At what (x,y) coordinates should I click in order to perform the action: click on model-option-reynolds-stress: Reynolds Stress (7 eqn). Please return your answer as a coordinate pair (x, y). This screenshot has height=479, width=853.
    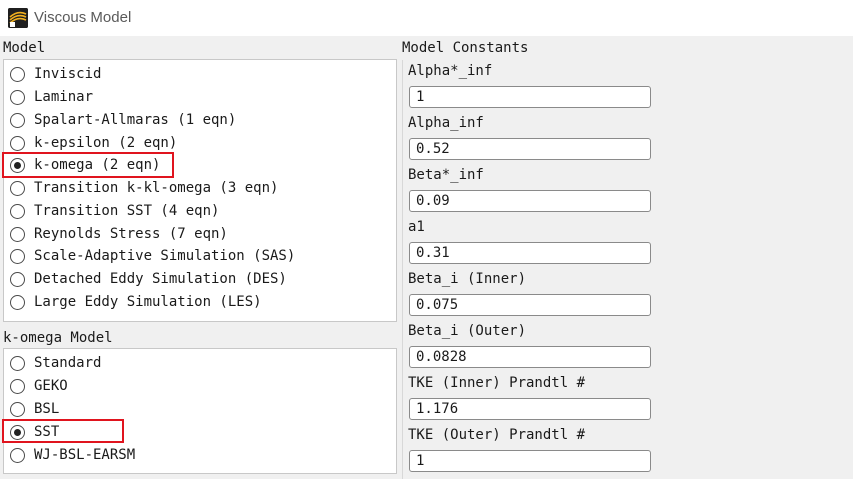
    Looking at the image, I should click on (119, 234).